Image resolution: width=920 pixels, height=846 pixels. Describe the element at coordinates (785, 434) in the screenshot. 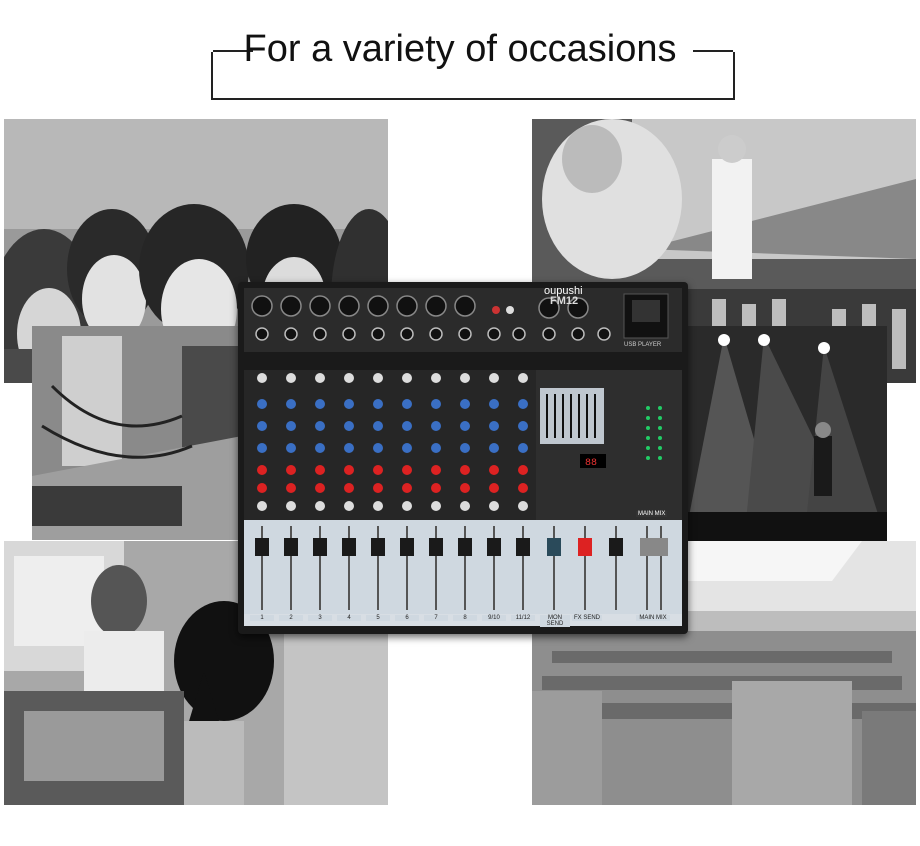

I see `concert-lights-photo` at that location.